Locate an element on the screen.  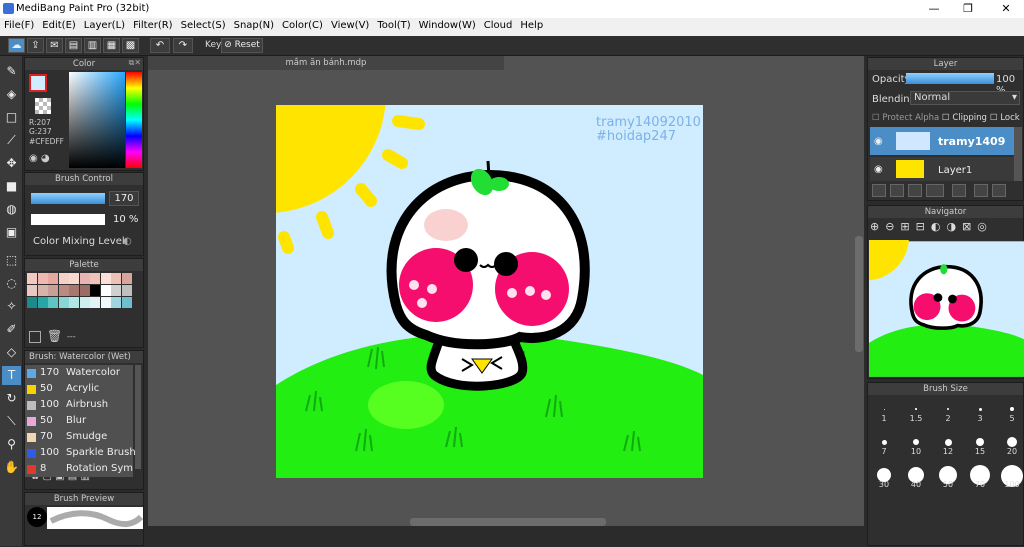
select-eraser-tool-icon: ◇ is located at coordinates (11, 352).